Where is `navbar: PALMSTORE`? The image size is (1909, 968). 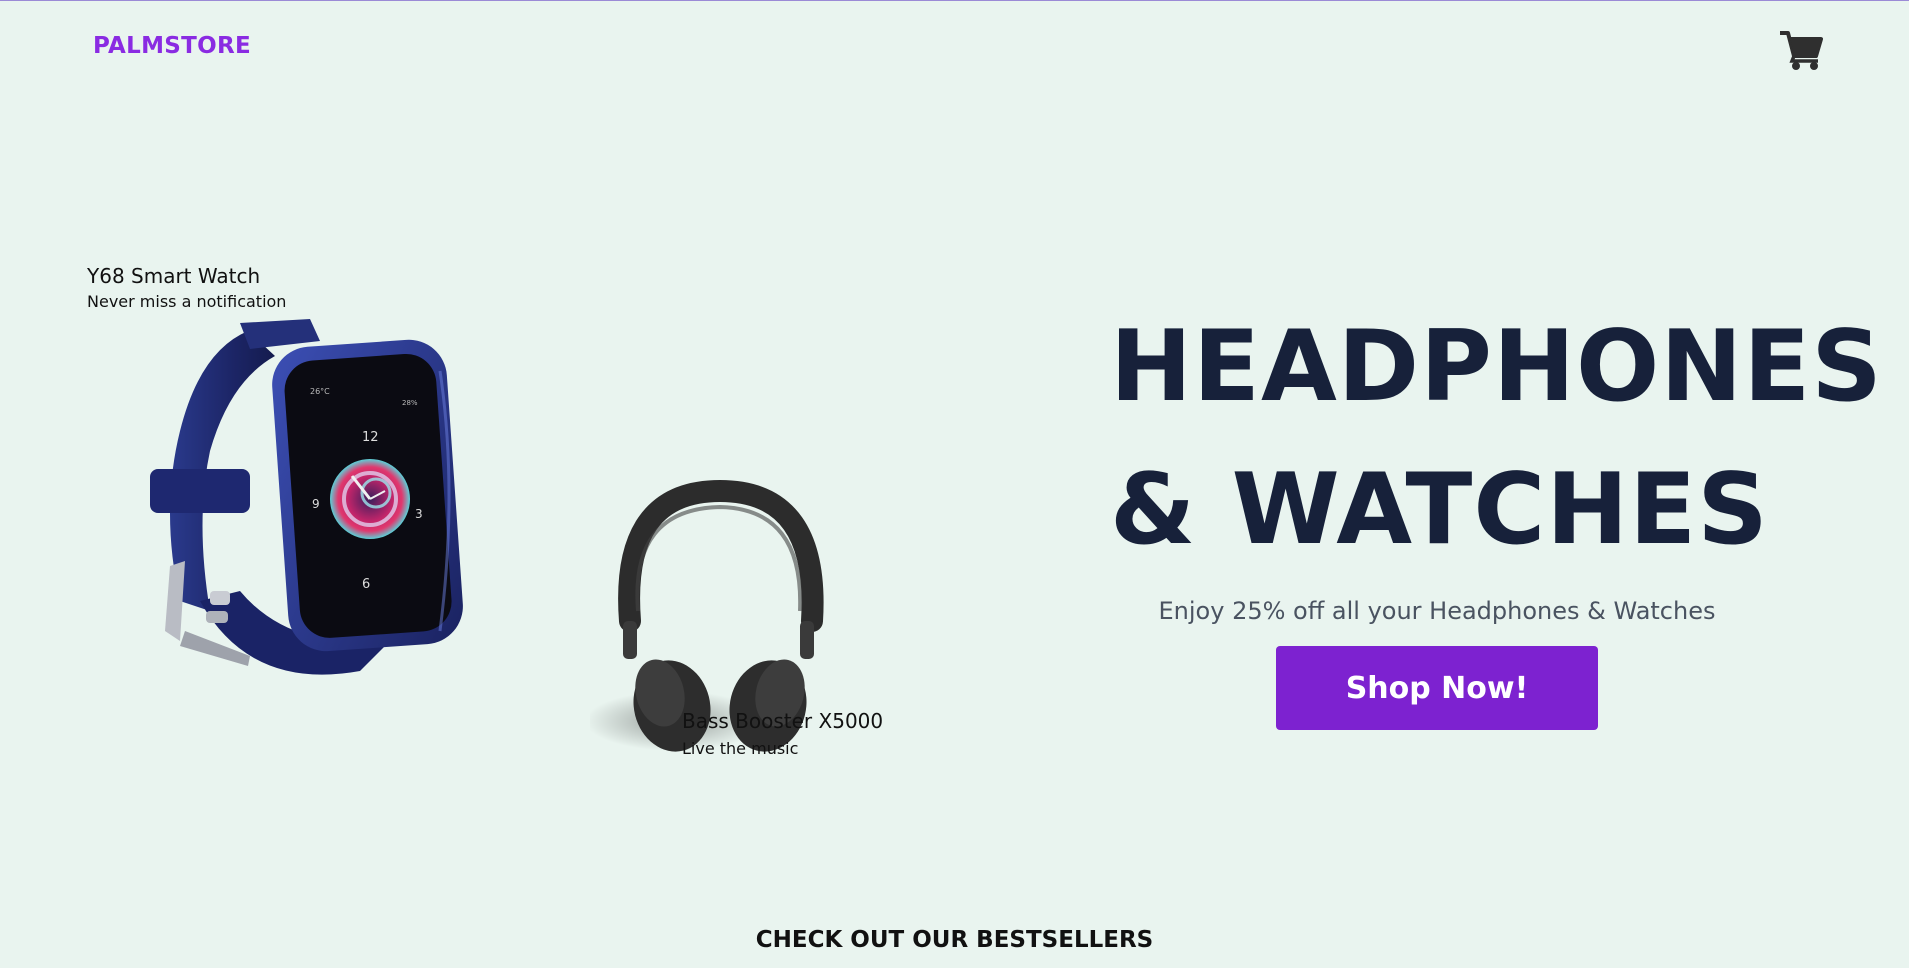
navbar: PALMSTORE is located at coordinates (954, 49).